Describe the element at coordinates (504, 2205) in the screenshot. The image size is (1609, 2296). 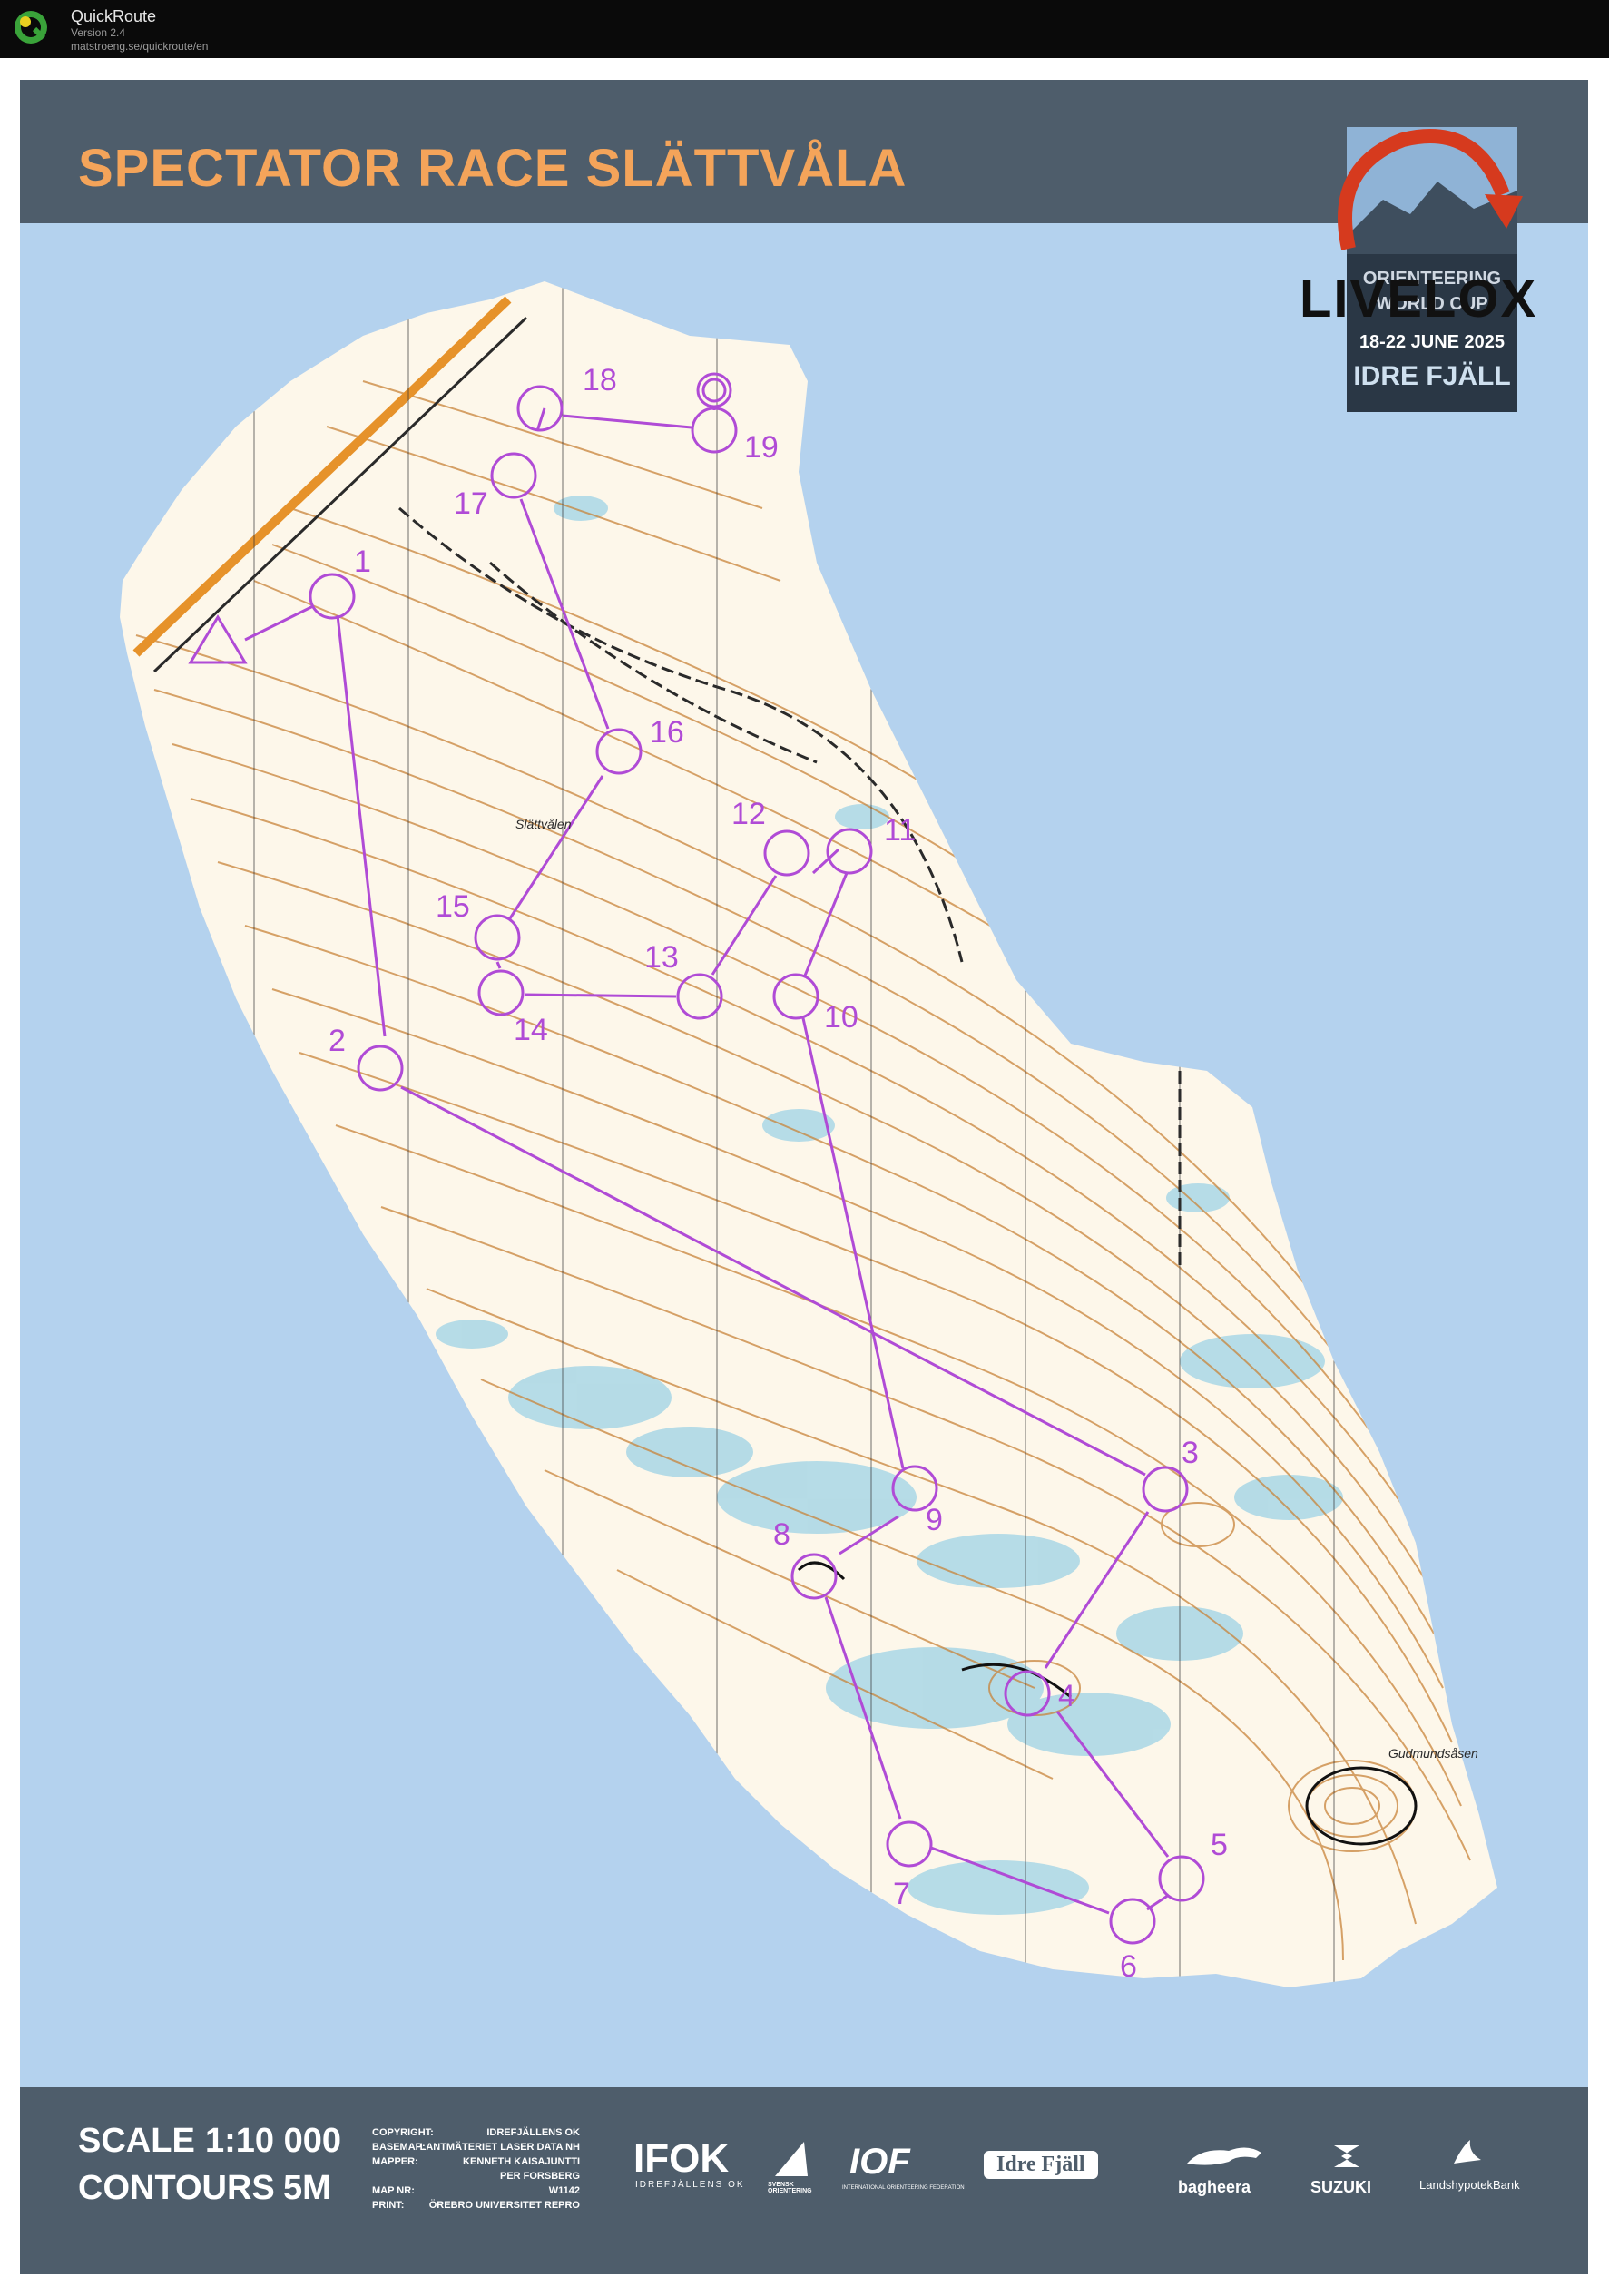
I see `credit-value: ÖREBRO UNIVERSITET REPRO` at that location.